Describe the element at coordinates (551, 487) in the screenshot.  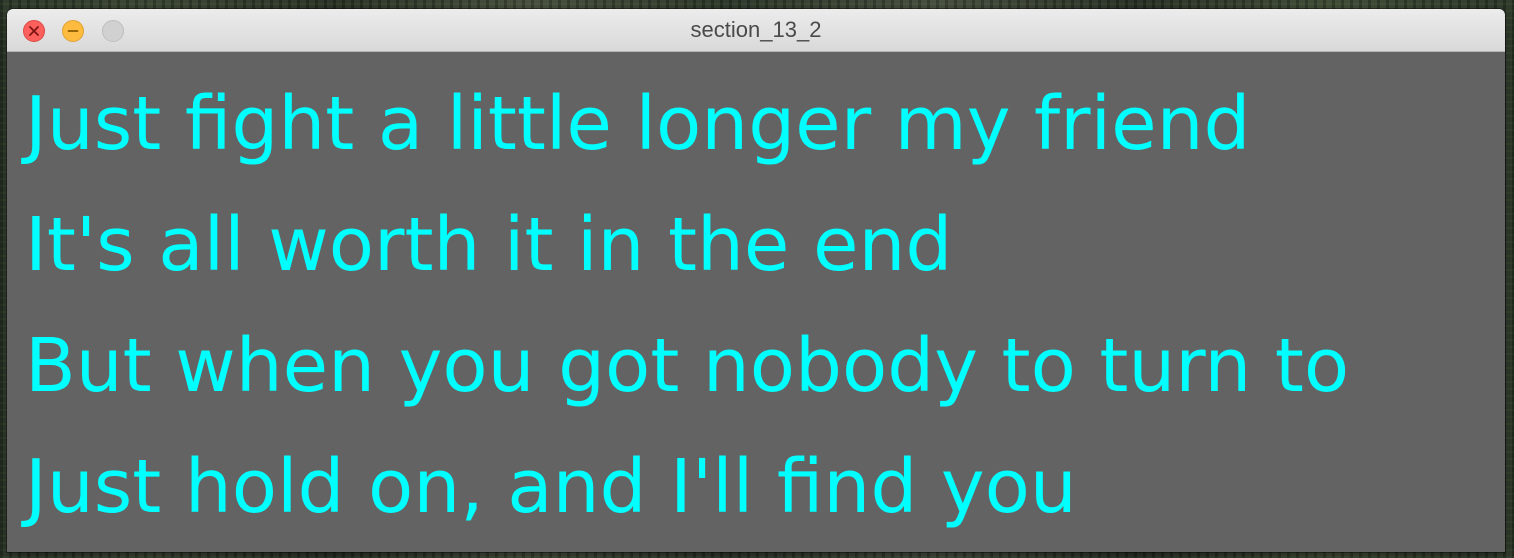
I see `lyric-line-4: Just hold on, and I'll find you` at that location.